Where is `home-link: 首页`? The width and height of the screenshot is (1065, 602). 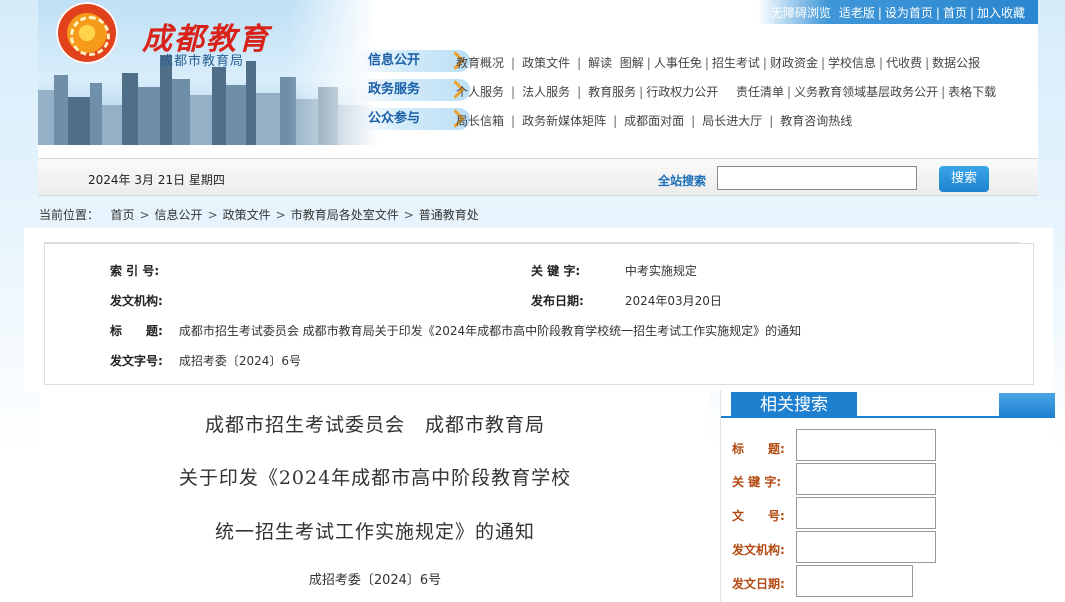 home-link: 首页 is located at coordinates (955, 13).